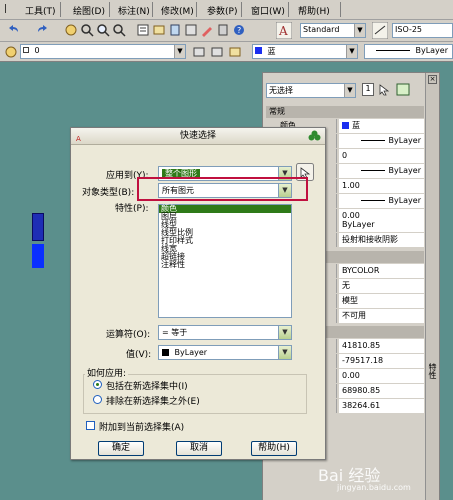 This screenshot has width=453, height=500. I want to click on property-value: -79517.18, so click(381, 361).